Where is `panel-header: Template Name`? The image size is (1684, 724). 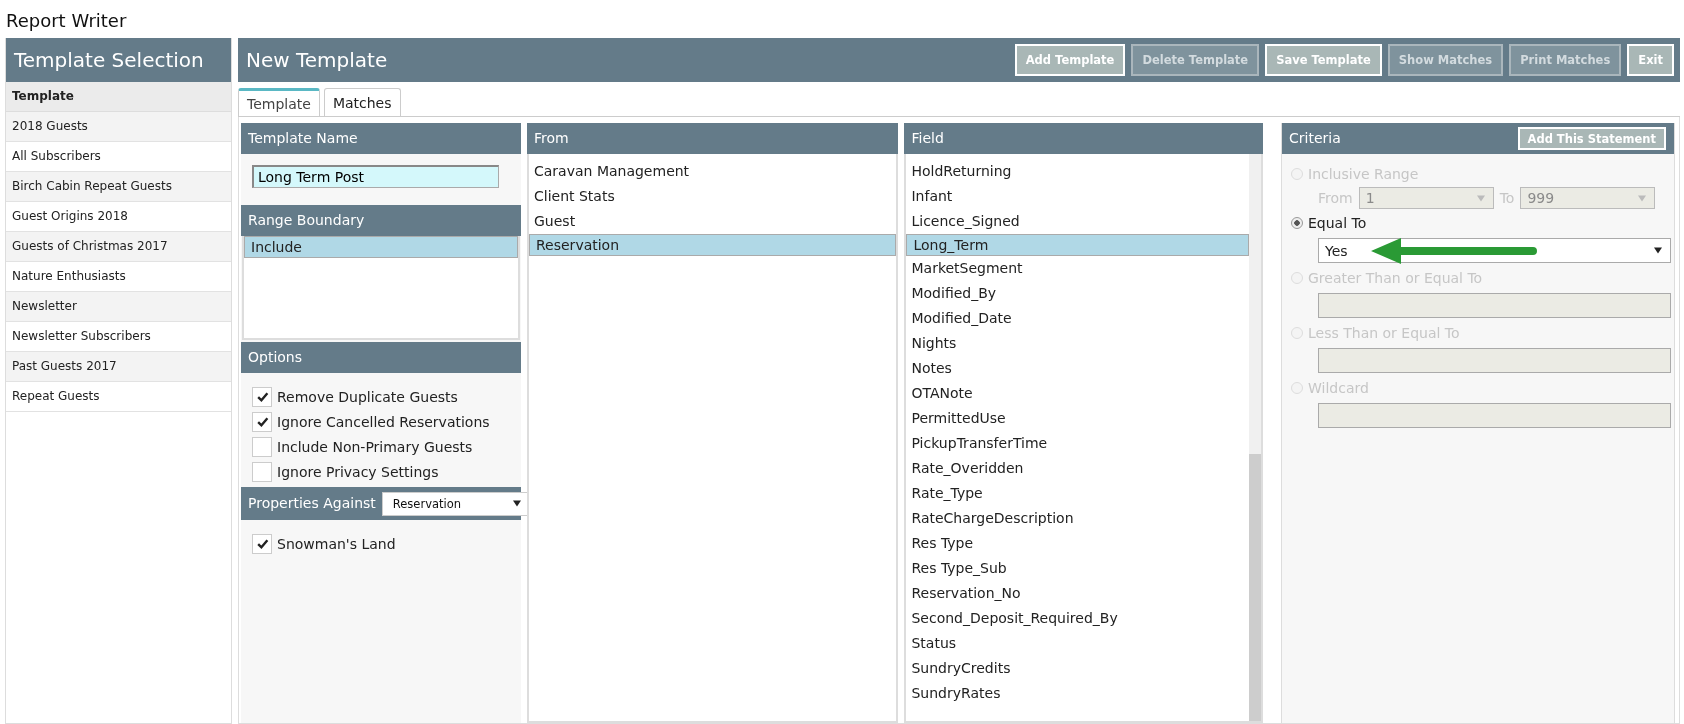
panel-header: Template Name is located at coordinates (381, 138).